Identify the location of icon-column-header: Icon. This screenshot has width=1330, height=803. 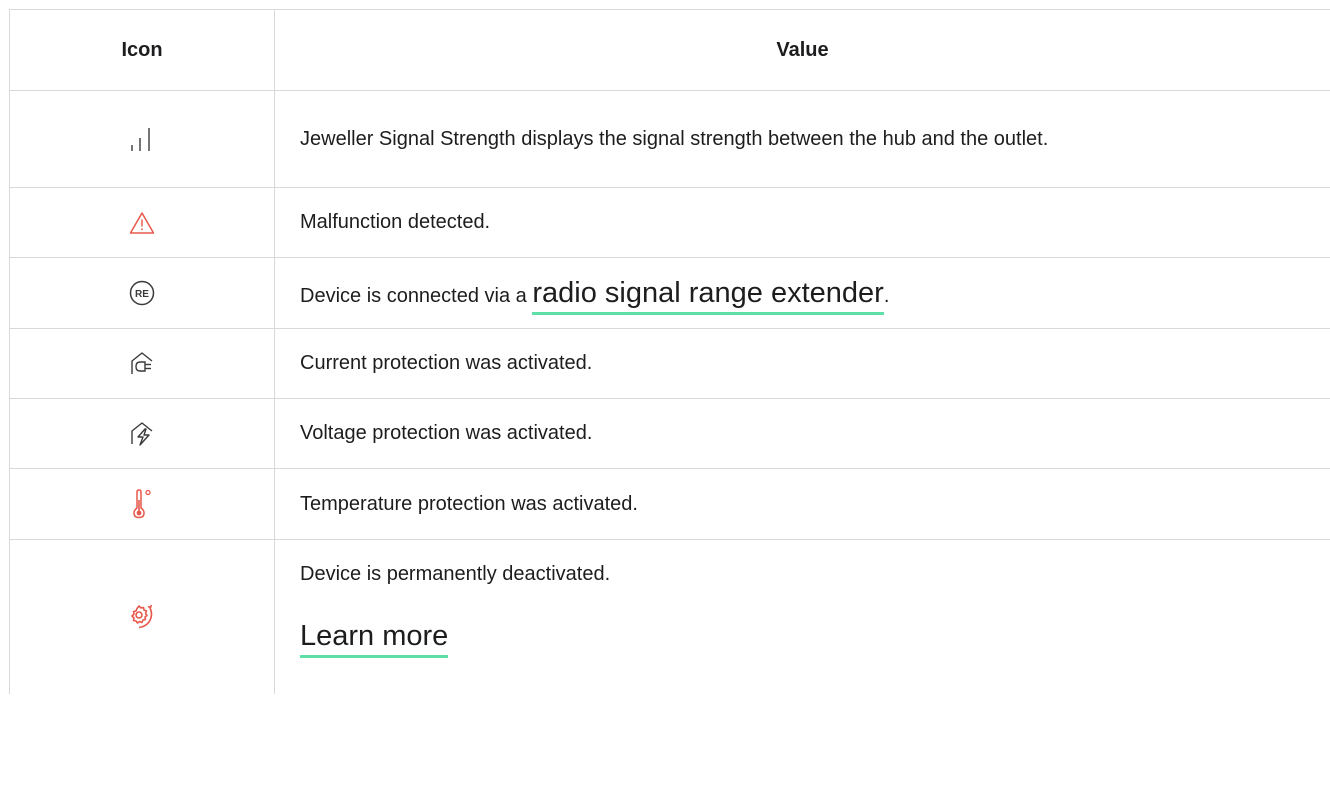
(142, 50).